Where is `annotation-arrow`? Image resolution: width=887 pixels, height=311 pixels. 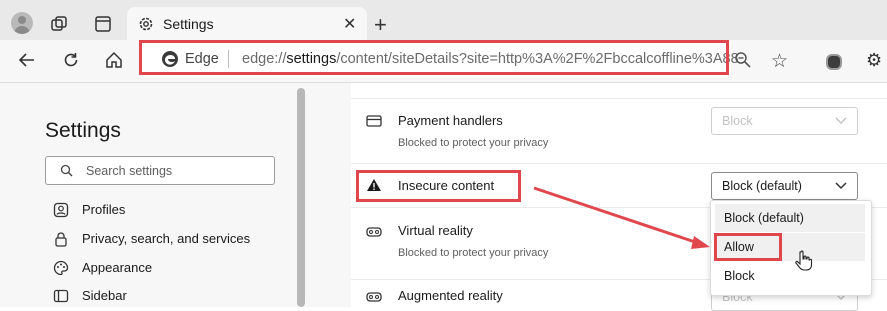 annotation-arrow is located at coordinates (621, 217).